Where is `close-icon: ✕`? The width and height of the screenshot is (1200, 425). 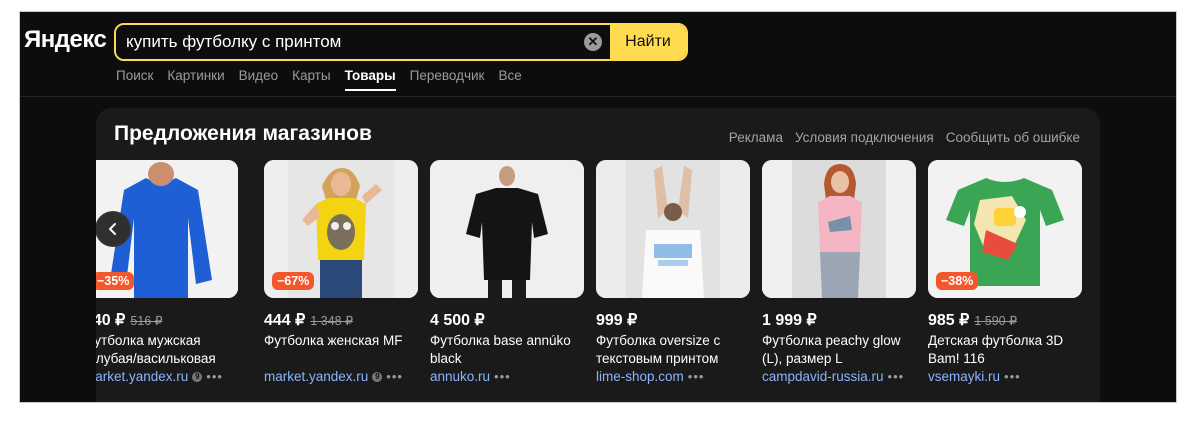
close-icon: ✕ is located at coordinates (593, 42).